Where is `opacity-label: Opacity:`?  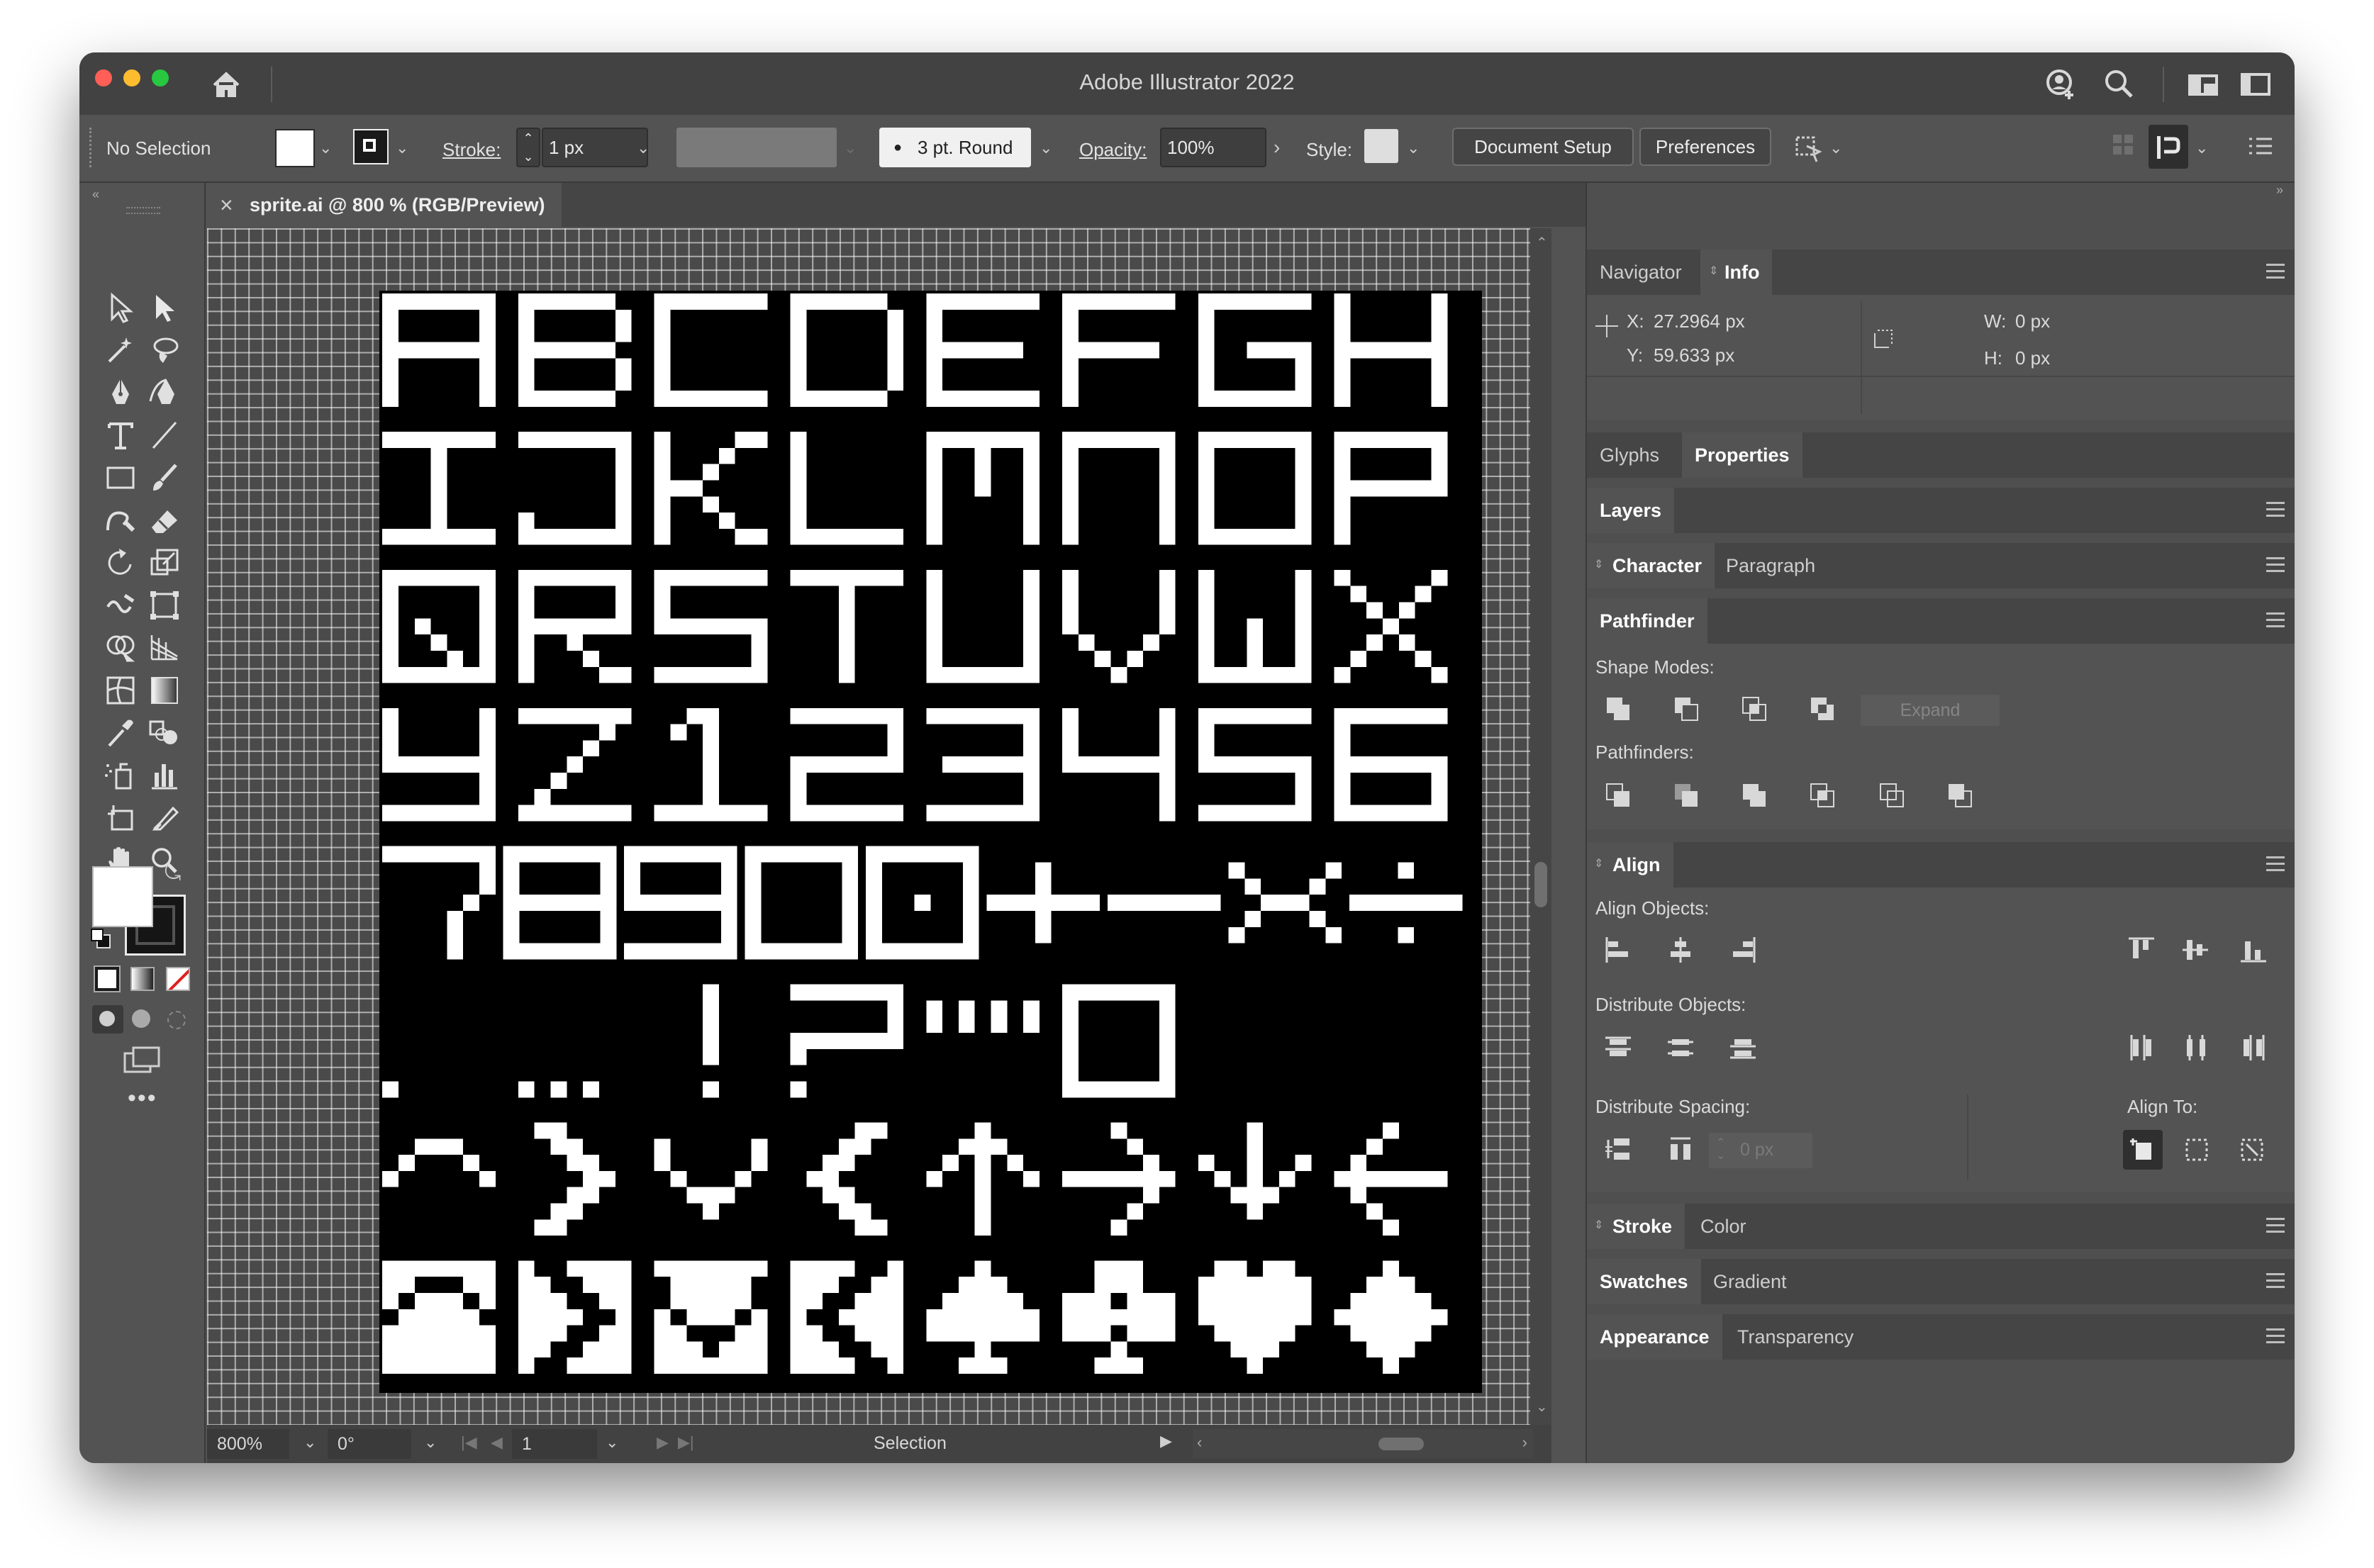
opacity-label: Opacity: is located at coordinates (1113, 150).